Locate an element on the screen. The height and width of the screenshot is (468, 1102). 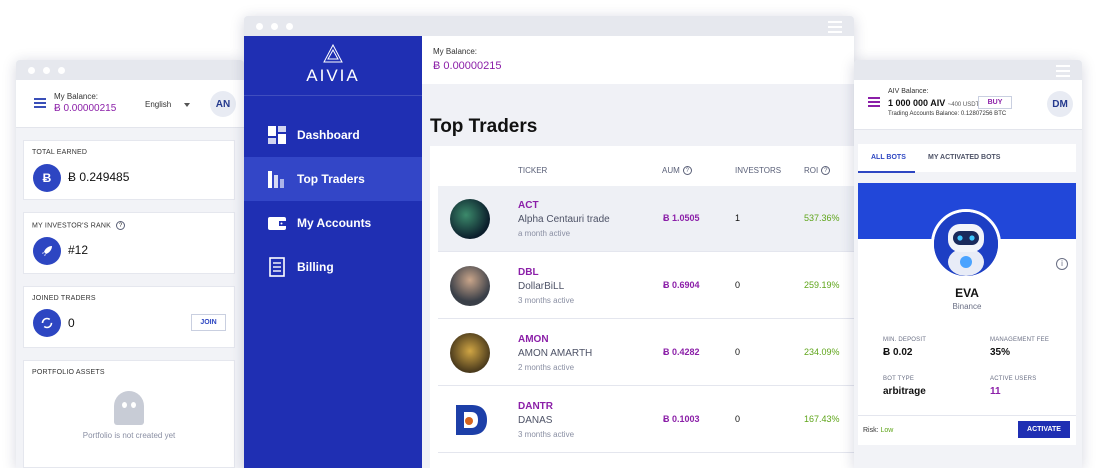
activate-button: ACTIVATE is located at coordinates (1044, 429).